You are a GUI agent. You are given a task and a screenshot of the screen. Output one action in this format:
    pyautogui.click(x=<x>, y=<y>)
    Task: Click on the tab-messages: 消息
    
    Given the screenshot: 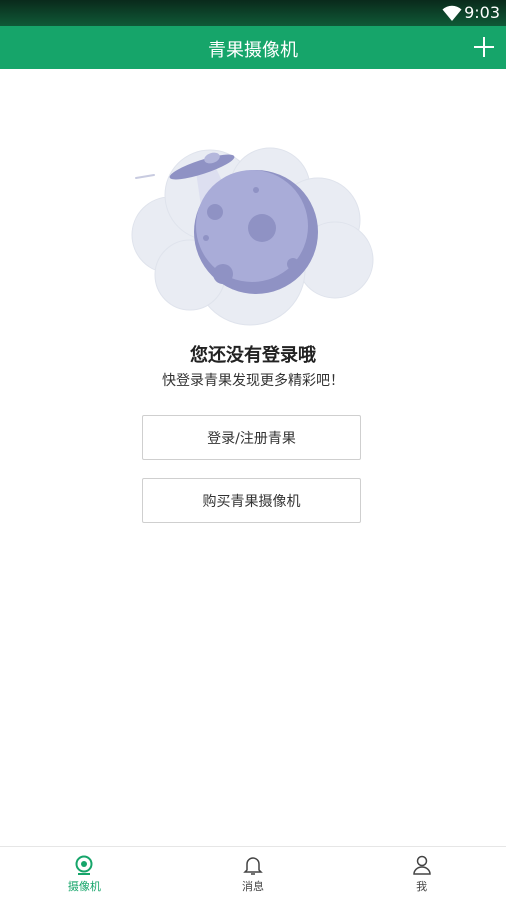 What is the action you would take?
    pyautogui.click(x=253, y=873)
    